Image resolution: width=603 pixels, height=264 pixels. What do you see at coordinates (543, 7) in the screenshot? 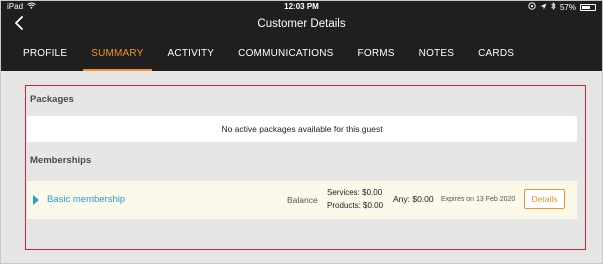
I see `location-icon` at bounding box center [543, 7].